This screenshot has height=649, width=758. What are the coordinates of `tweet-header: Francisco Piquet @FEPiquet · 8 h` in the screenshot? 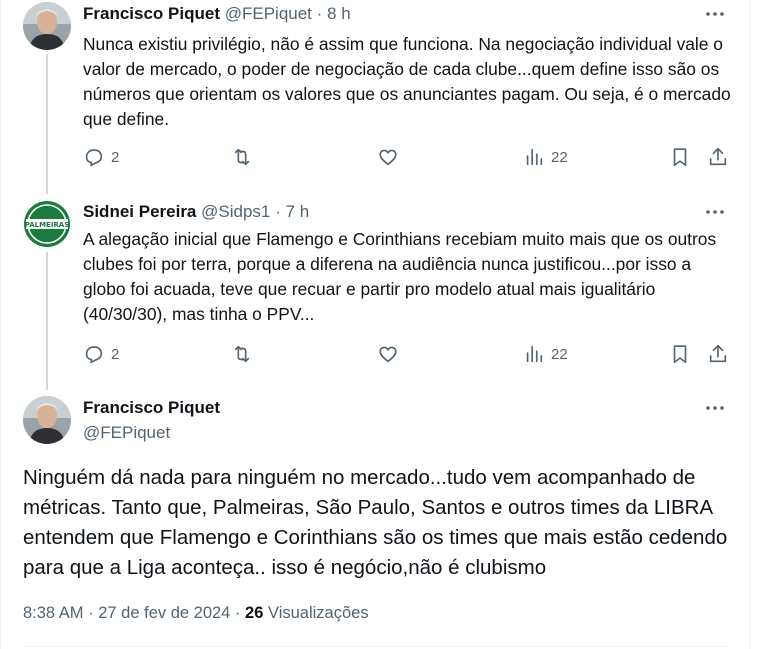 It's located at (217, 14).